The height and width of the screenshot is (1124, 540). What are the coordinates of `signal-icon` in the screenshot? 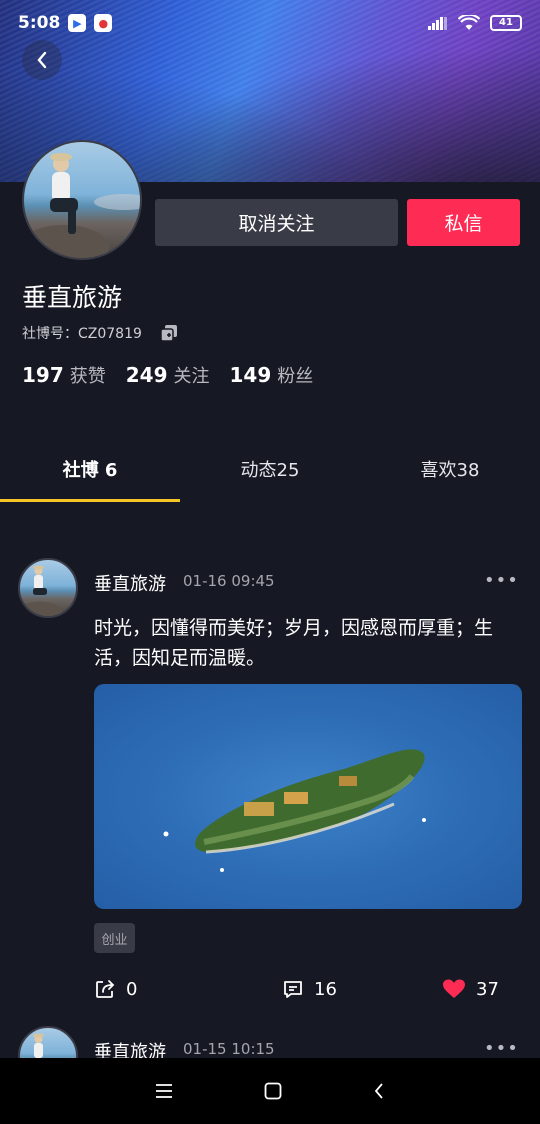 It's located at (437, 23).